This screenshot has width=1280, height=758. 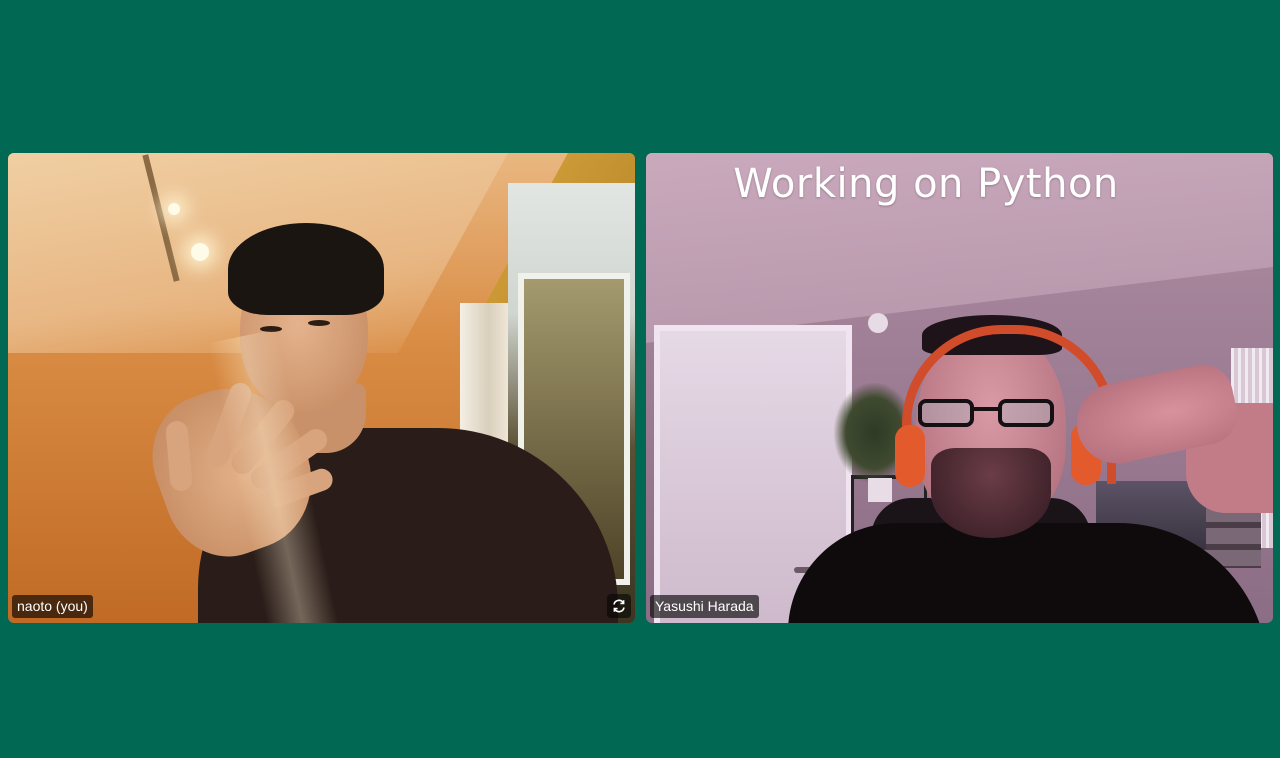 I want to click on participant-name-badge: naoto (you), so click(x=52, y=606).